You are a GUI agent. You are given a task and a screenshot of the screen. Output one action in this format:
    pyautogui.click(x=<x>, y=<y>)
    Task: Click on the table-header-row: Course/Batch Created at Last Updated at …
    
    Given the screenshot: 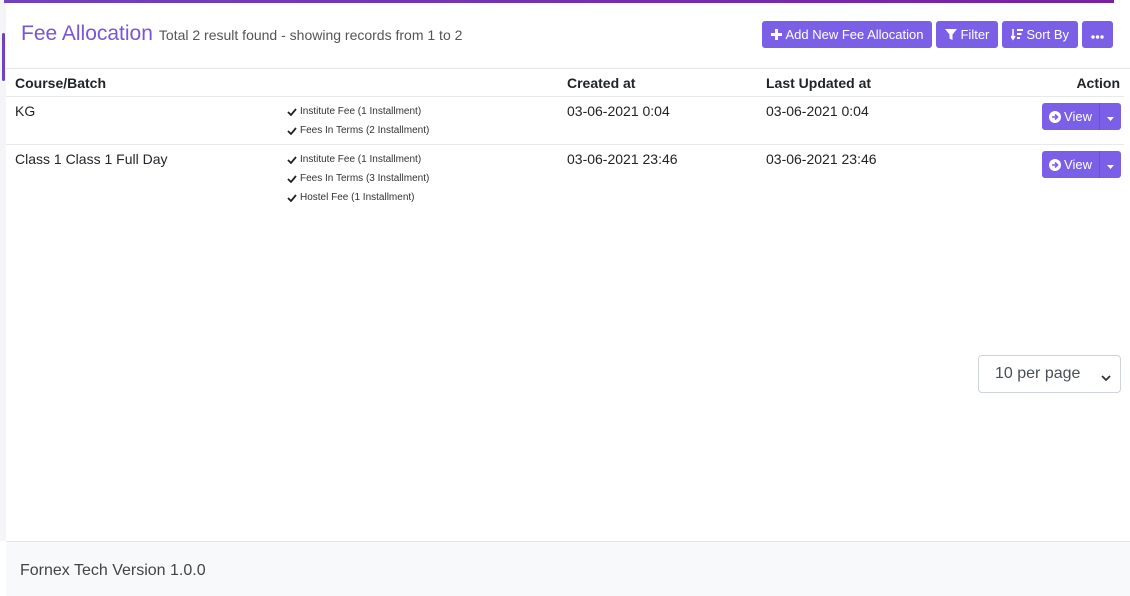 What is the action you would take?
    pyautogui.click(x=565, y=83)
    